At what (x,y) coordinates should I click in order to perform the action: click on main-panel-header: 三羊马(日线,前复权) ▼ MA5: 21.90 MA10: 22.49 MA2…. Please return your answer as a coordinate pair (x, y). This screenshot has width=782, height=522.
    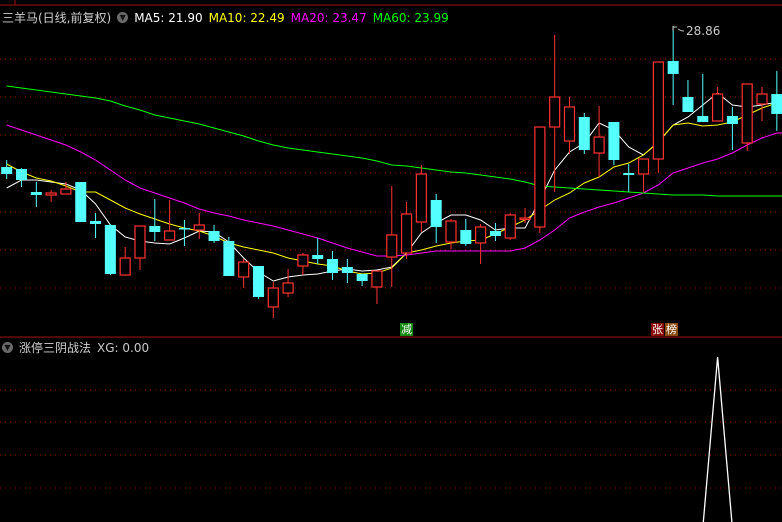
    Looking at the image, I should click on (225, 17).